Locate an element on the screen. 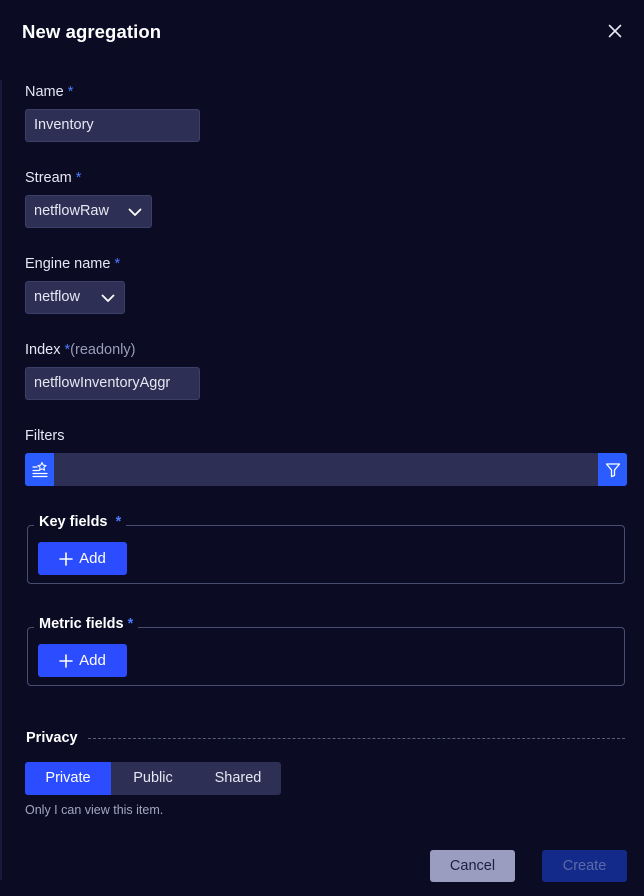  index-label: Index *(readonly) is located at coordinates (80, 350).